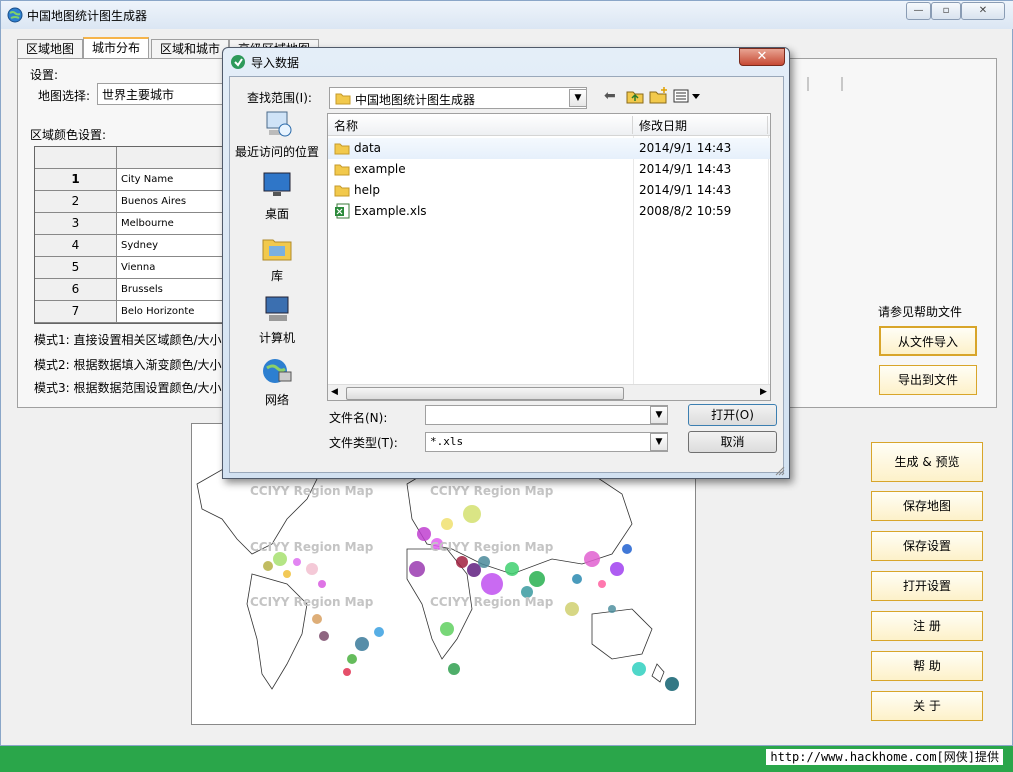  I want to click on grid-row-number: 7, so click(76, 312).